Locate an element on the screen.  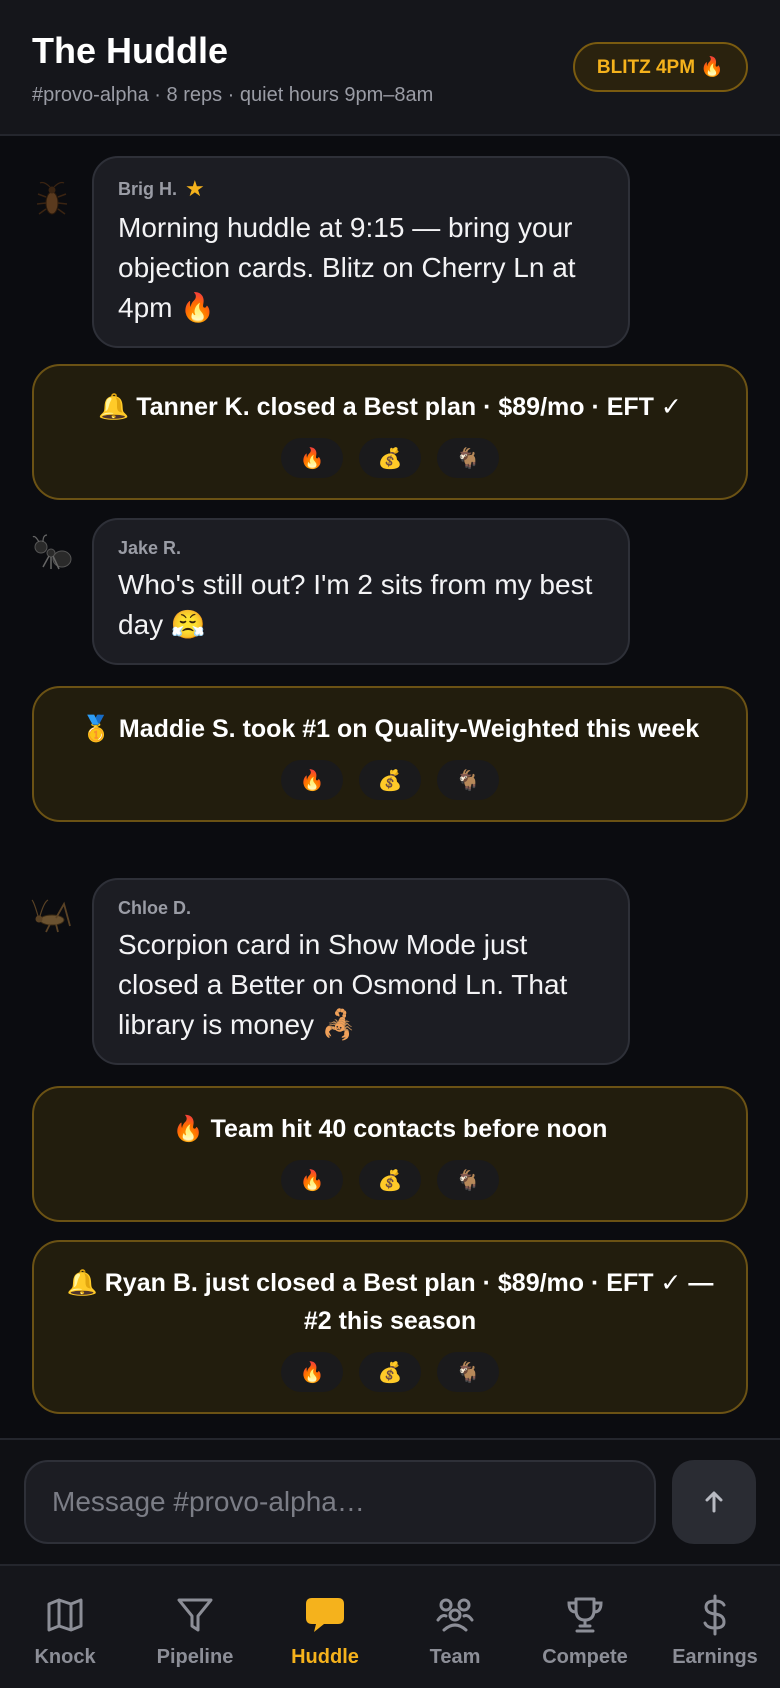
message-input is located at coordinates (340, 1502).